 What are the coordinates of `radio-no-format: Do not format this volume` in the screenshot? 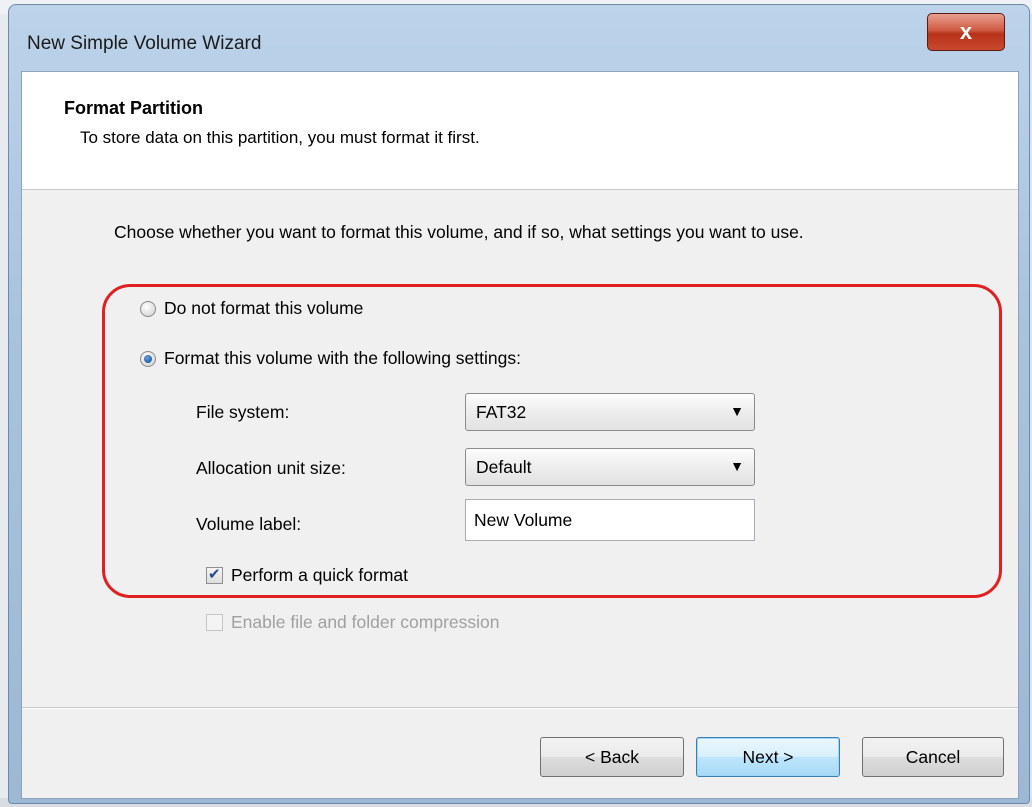 It's located at (251, 308).